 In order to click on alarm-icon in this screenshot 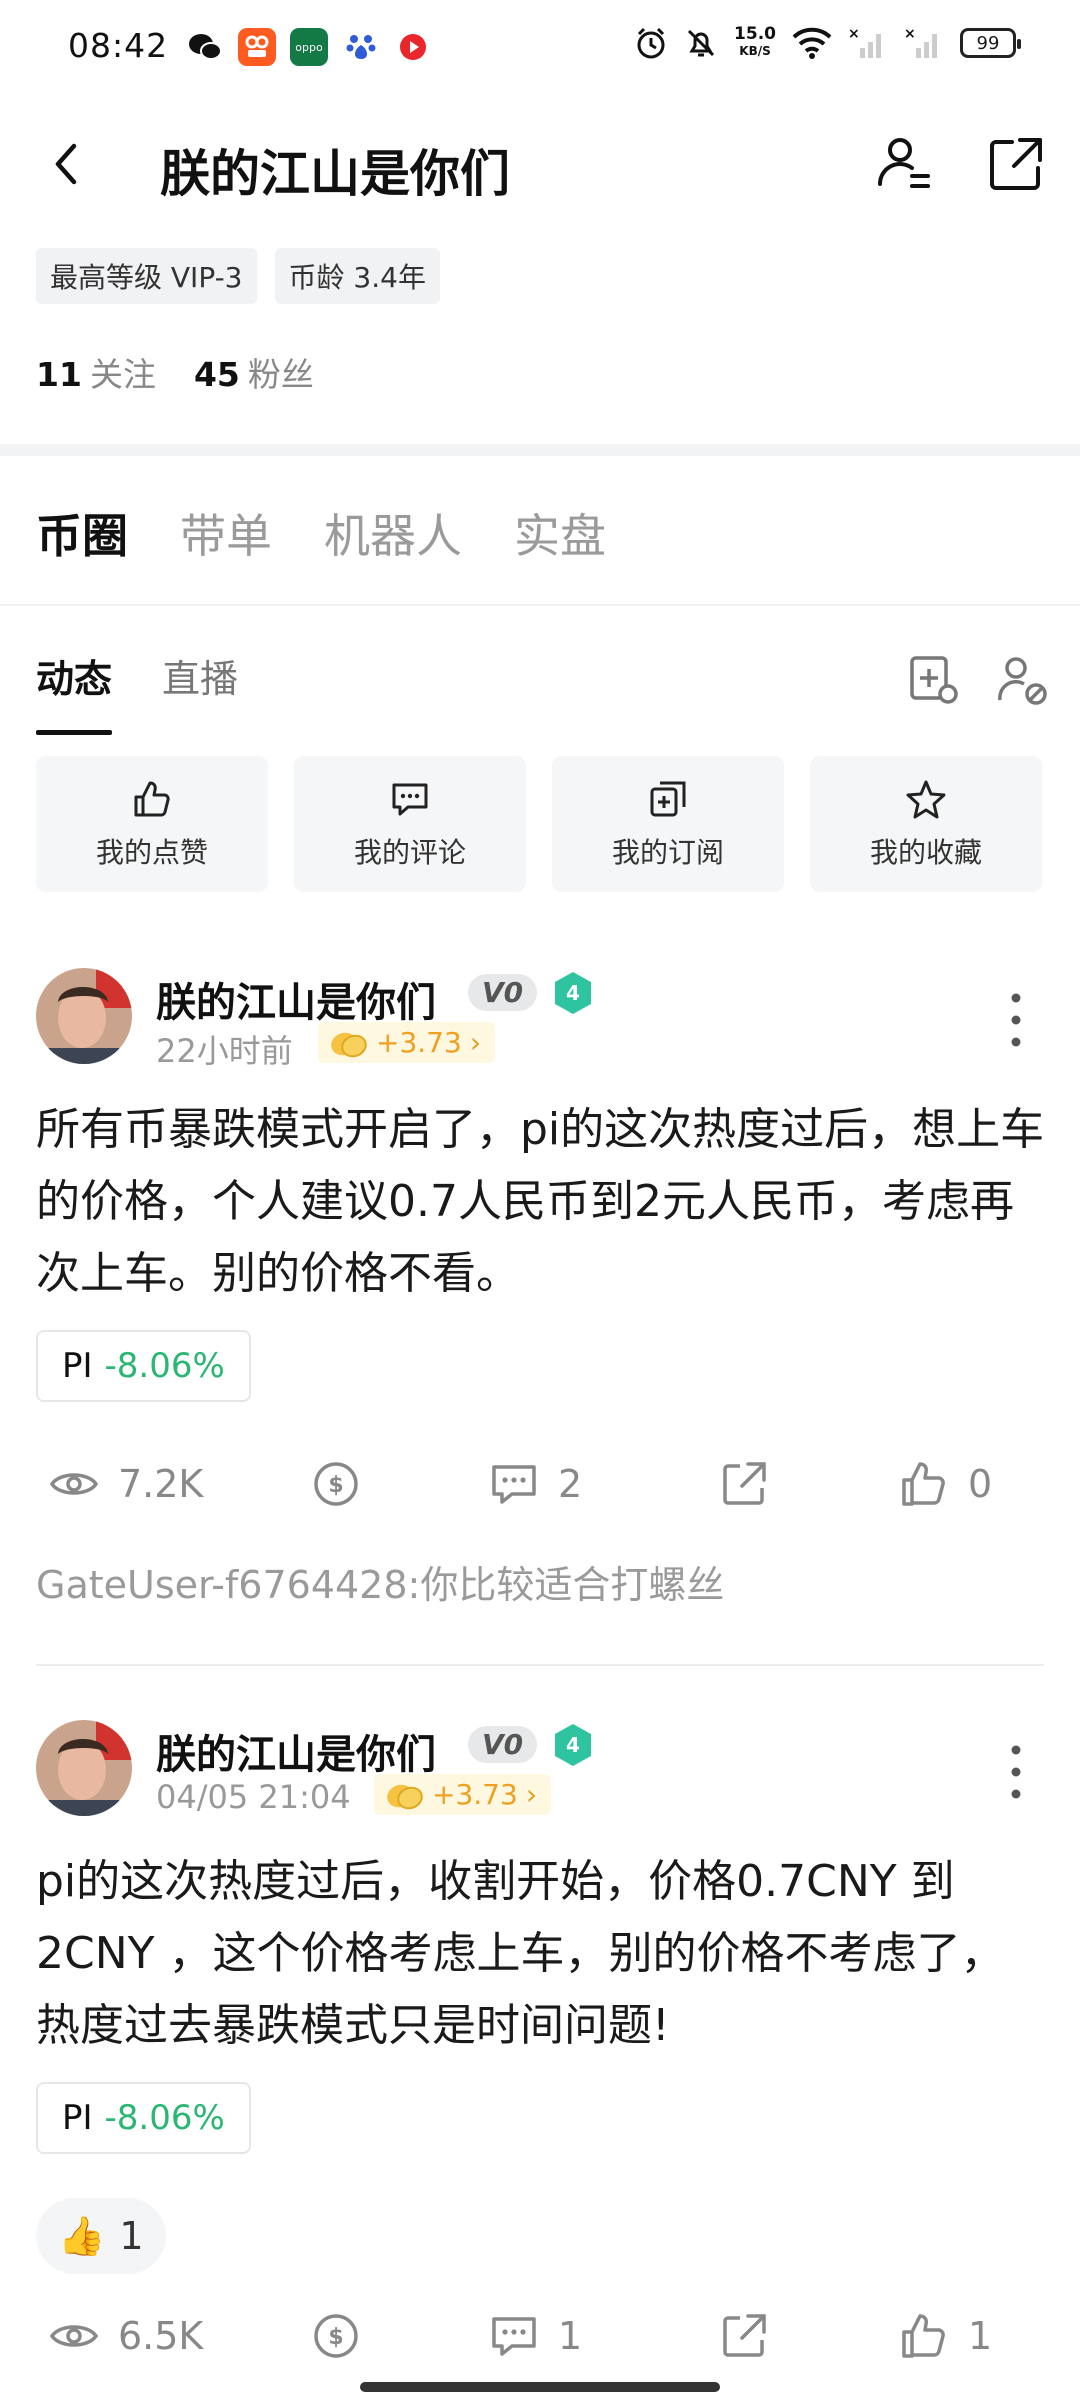, I will do `click(651, 43)`.